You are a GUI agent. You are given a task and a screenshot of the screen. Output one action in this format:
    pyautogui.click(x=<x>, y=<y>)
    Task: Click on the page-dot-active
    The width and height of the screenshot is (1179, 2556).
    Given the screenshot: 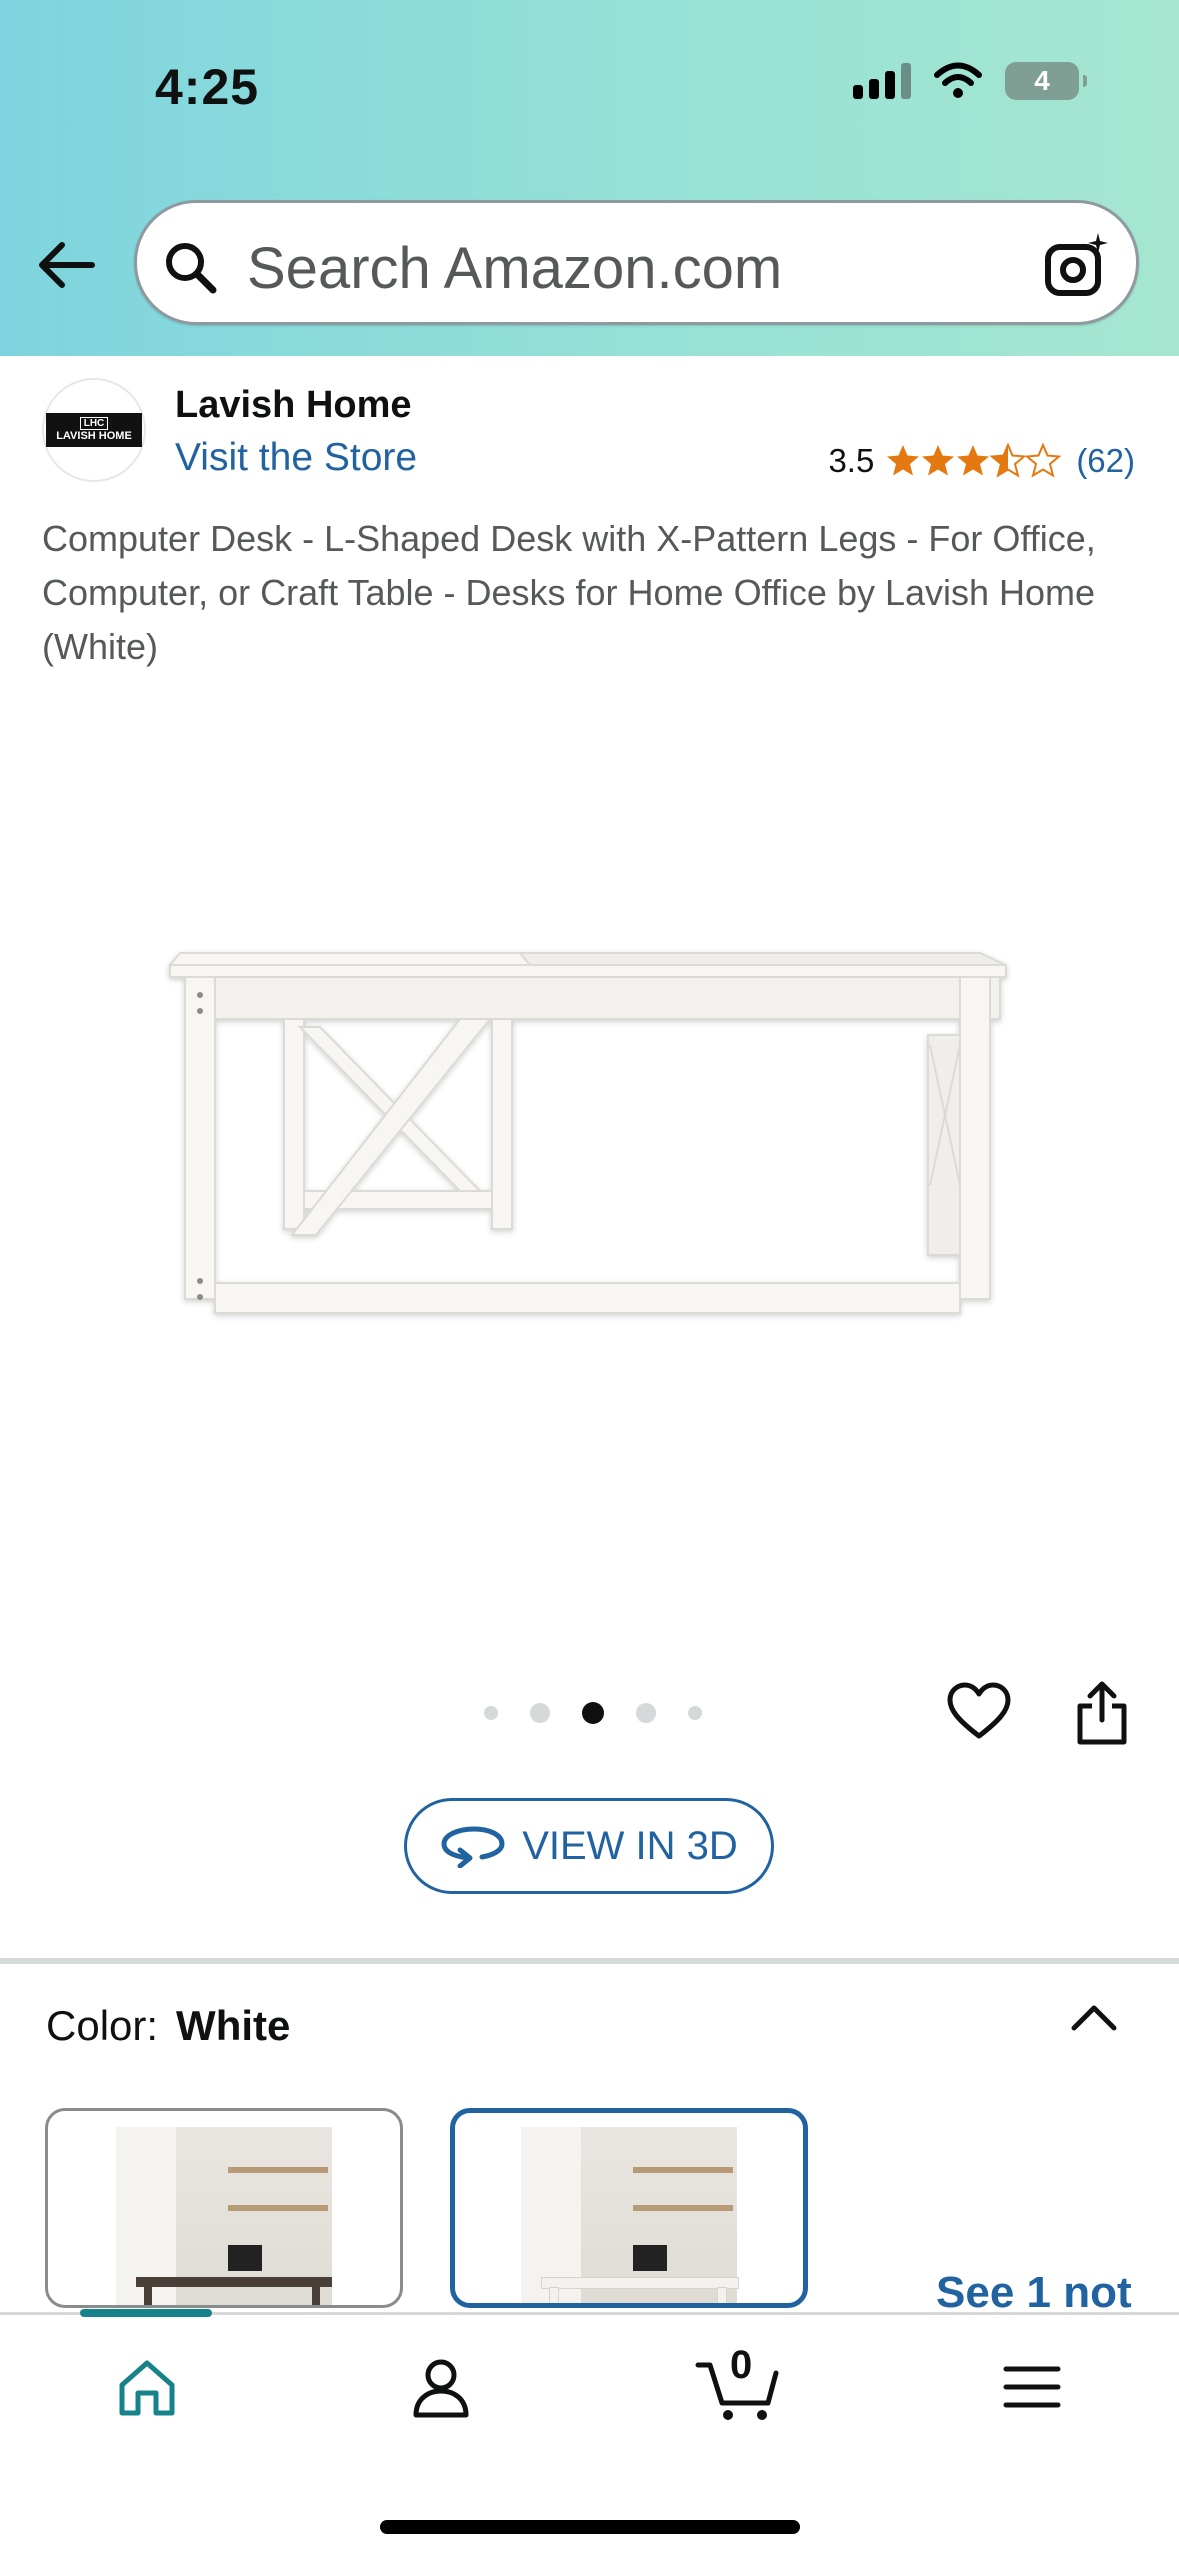 What is the action you would take?
    pyautogui.click(x=593, y=1713)
    